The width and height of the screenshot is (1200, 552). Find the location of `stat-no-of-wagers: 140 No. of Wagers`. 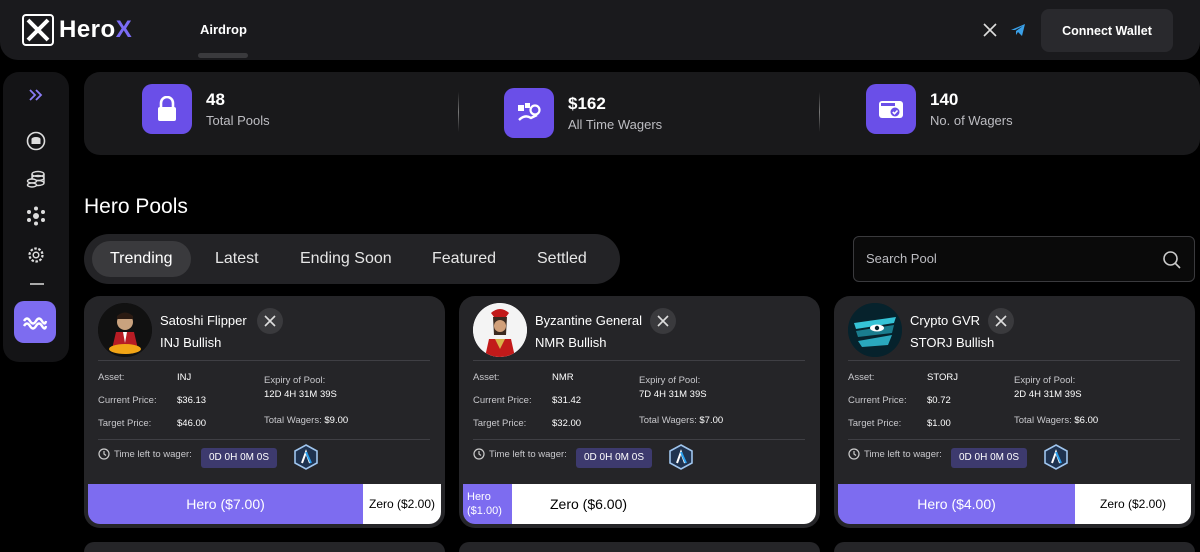

stat-no-of-wagers: 140 No. of Wagers is located at coordinates (939, 109).